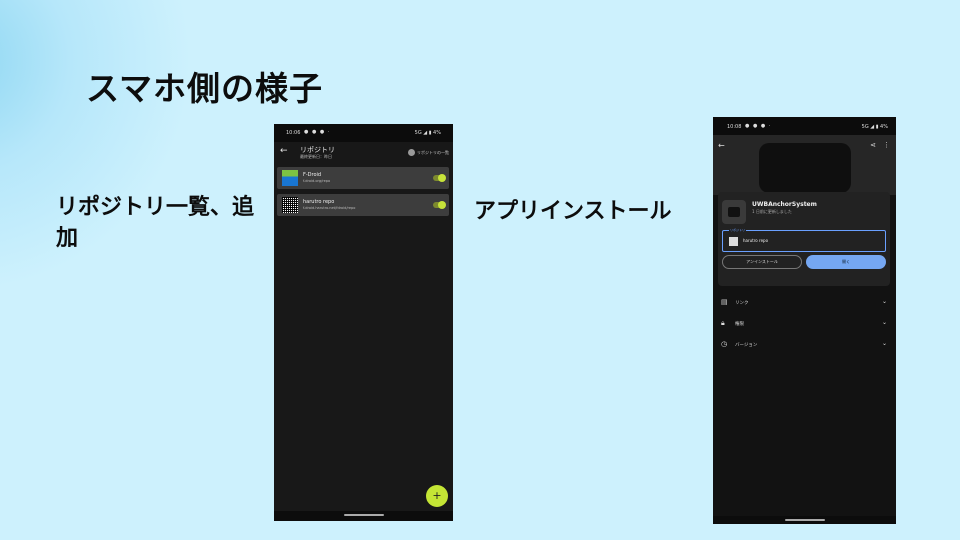  Describe the element at coordinates (733, 241) in the screenshot. I see `repo-icon` at that location.